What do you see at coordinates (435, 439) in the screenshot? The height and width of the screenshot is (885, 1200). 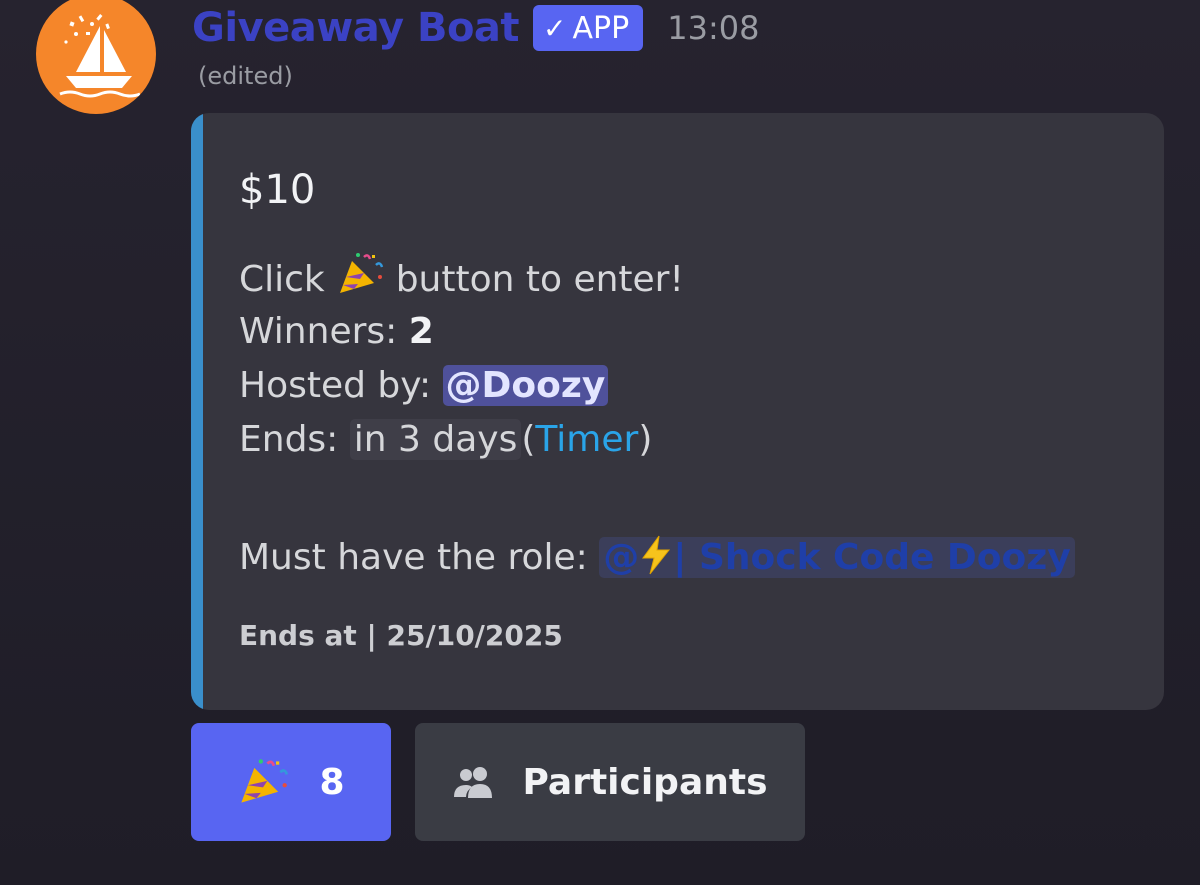 I see `relative-timestamp: in 3 days` at bounding box center [435, 439].